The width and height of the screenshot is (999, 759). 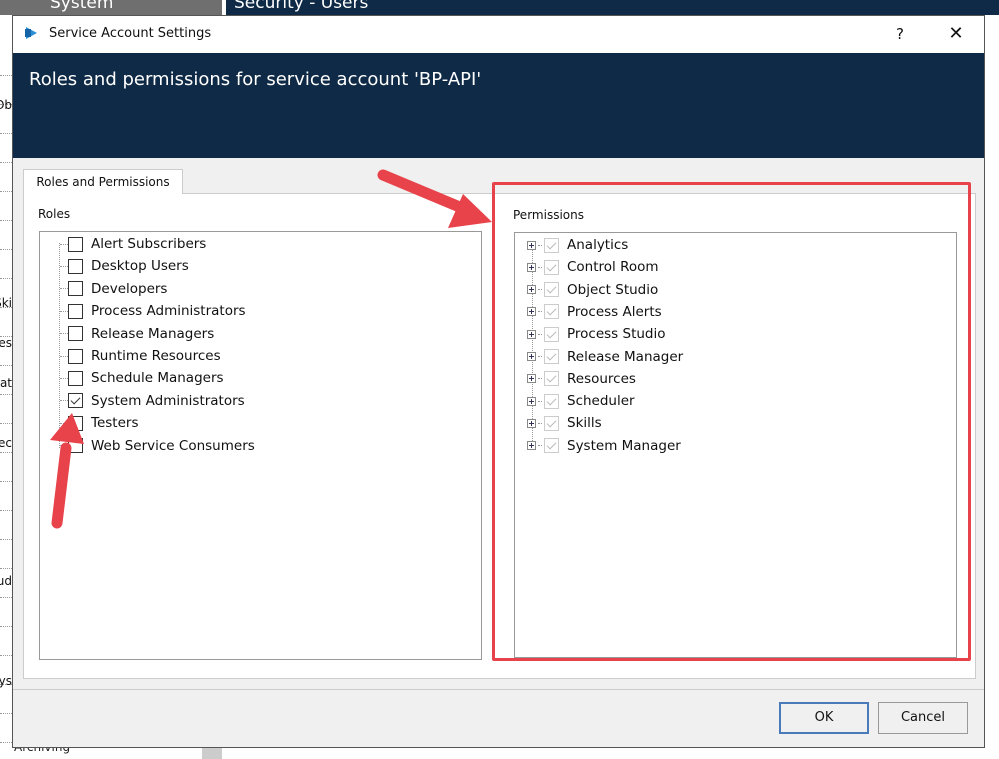 I want to click on arrow-to-system-administrators-icon, so click(x=67, y=471).